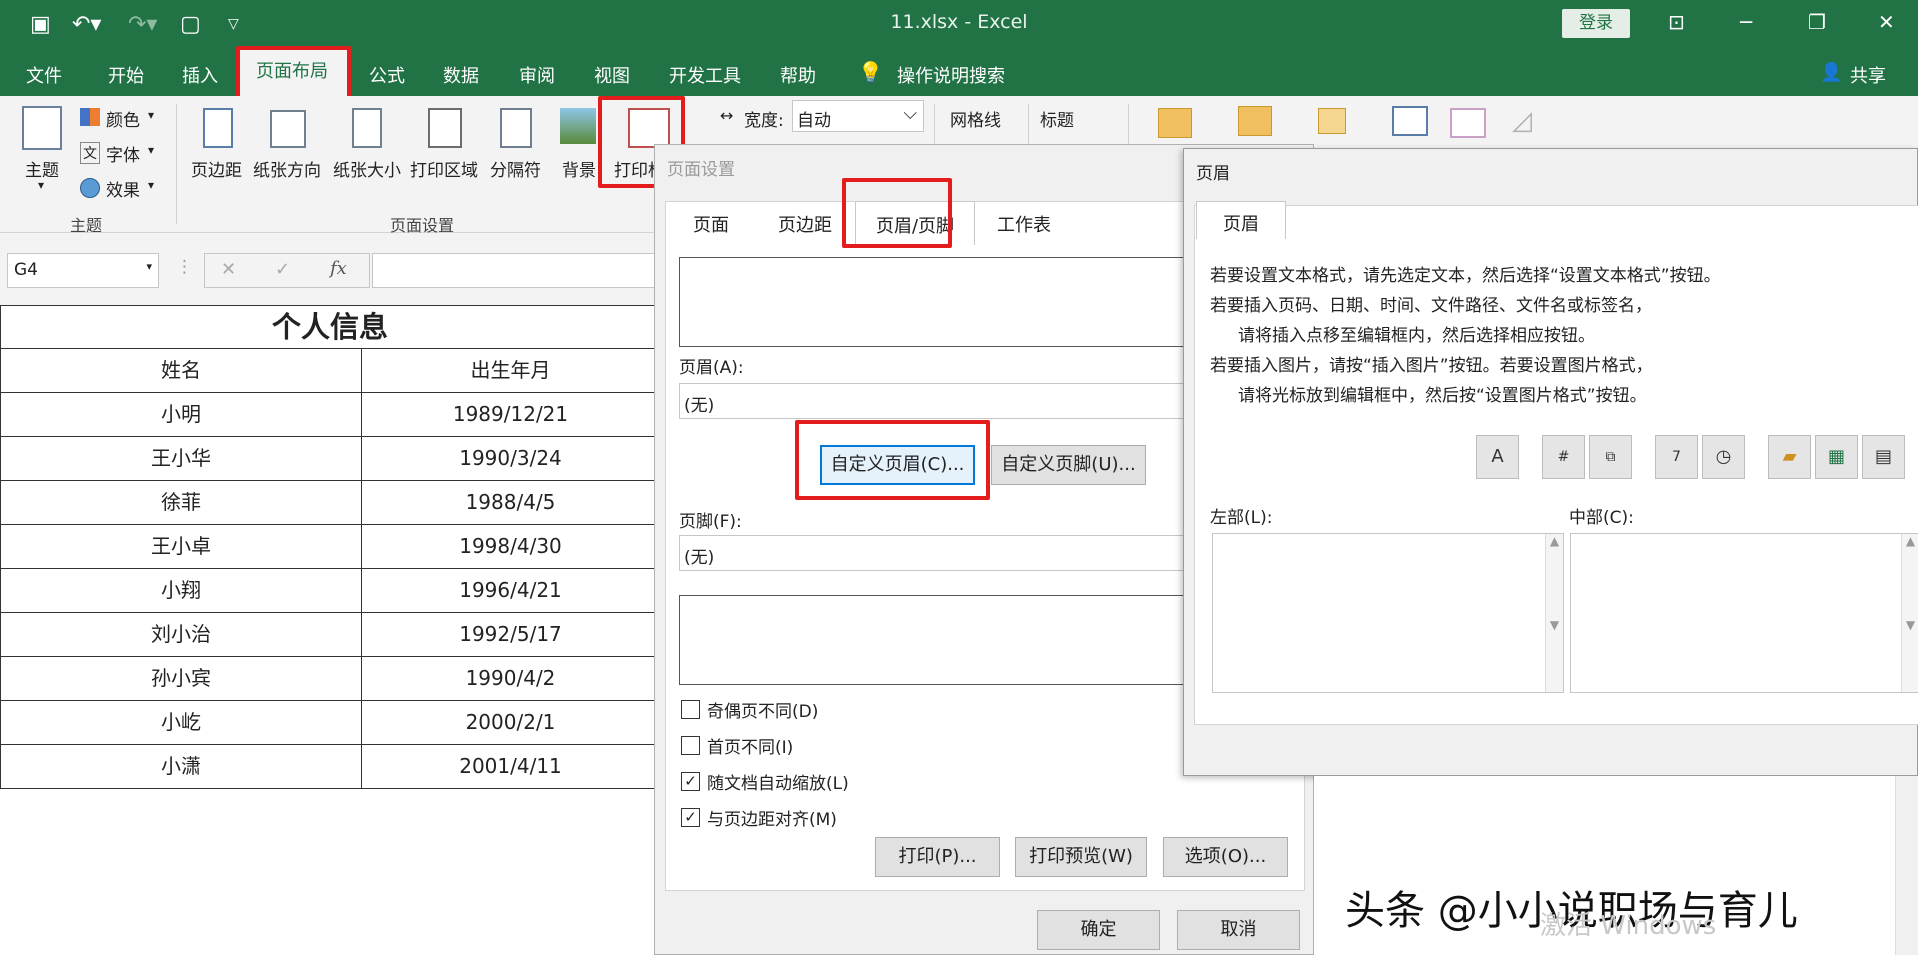 This screenshot has height=955, width=1918. What do you see at coordinates (516, 128) in the screenshot?
I see `breaks-icon` at bounding box center [516, 128].